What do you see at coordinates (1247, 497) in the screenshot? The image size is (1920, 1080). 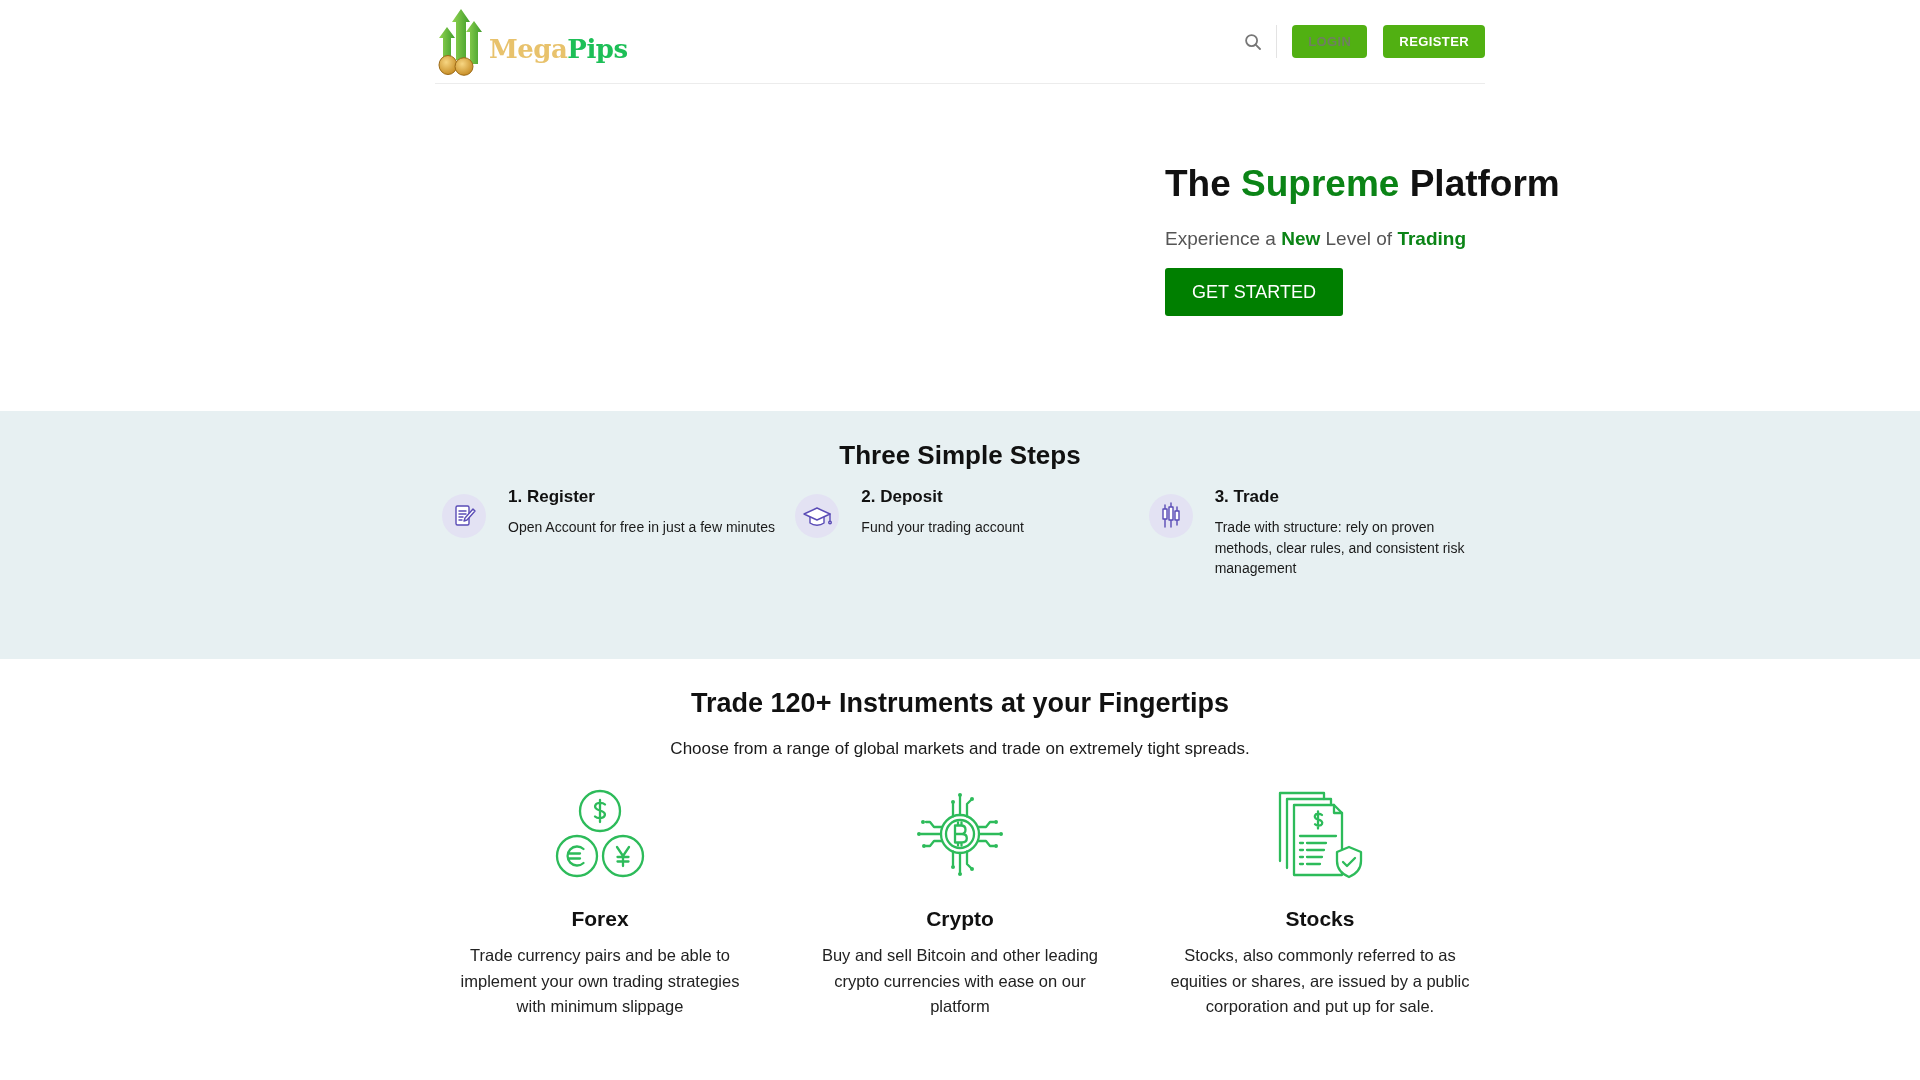 I see `step-title: 3. Trade` at bounding box center [1247, 497].